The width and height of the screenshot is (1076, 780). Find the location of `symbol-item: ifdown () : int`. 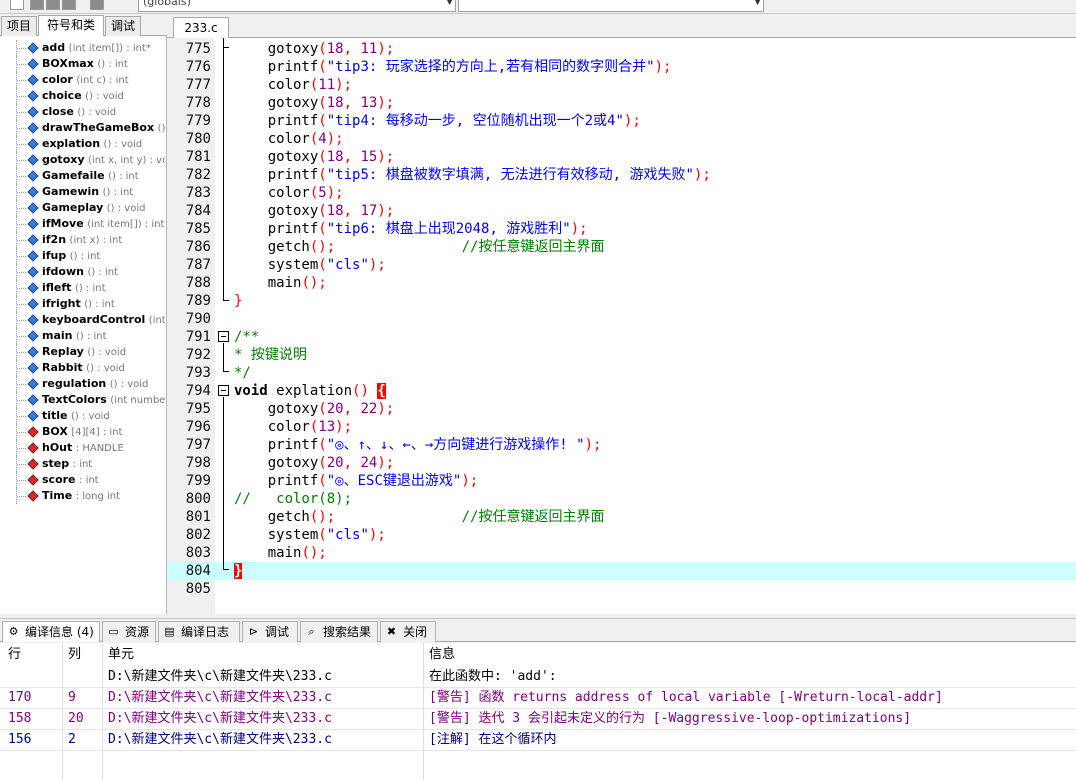

symbol-item: ifdown () : int is located at coordinates (82, 272).